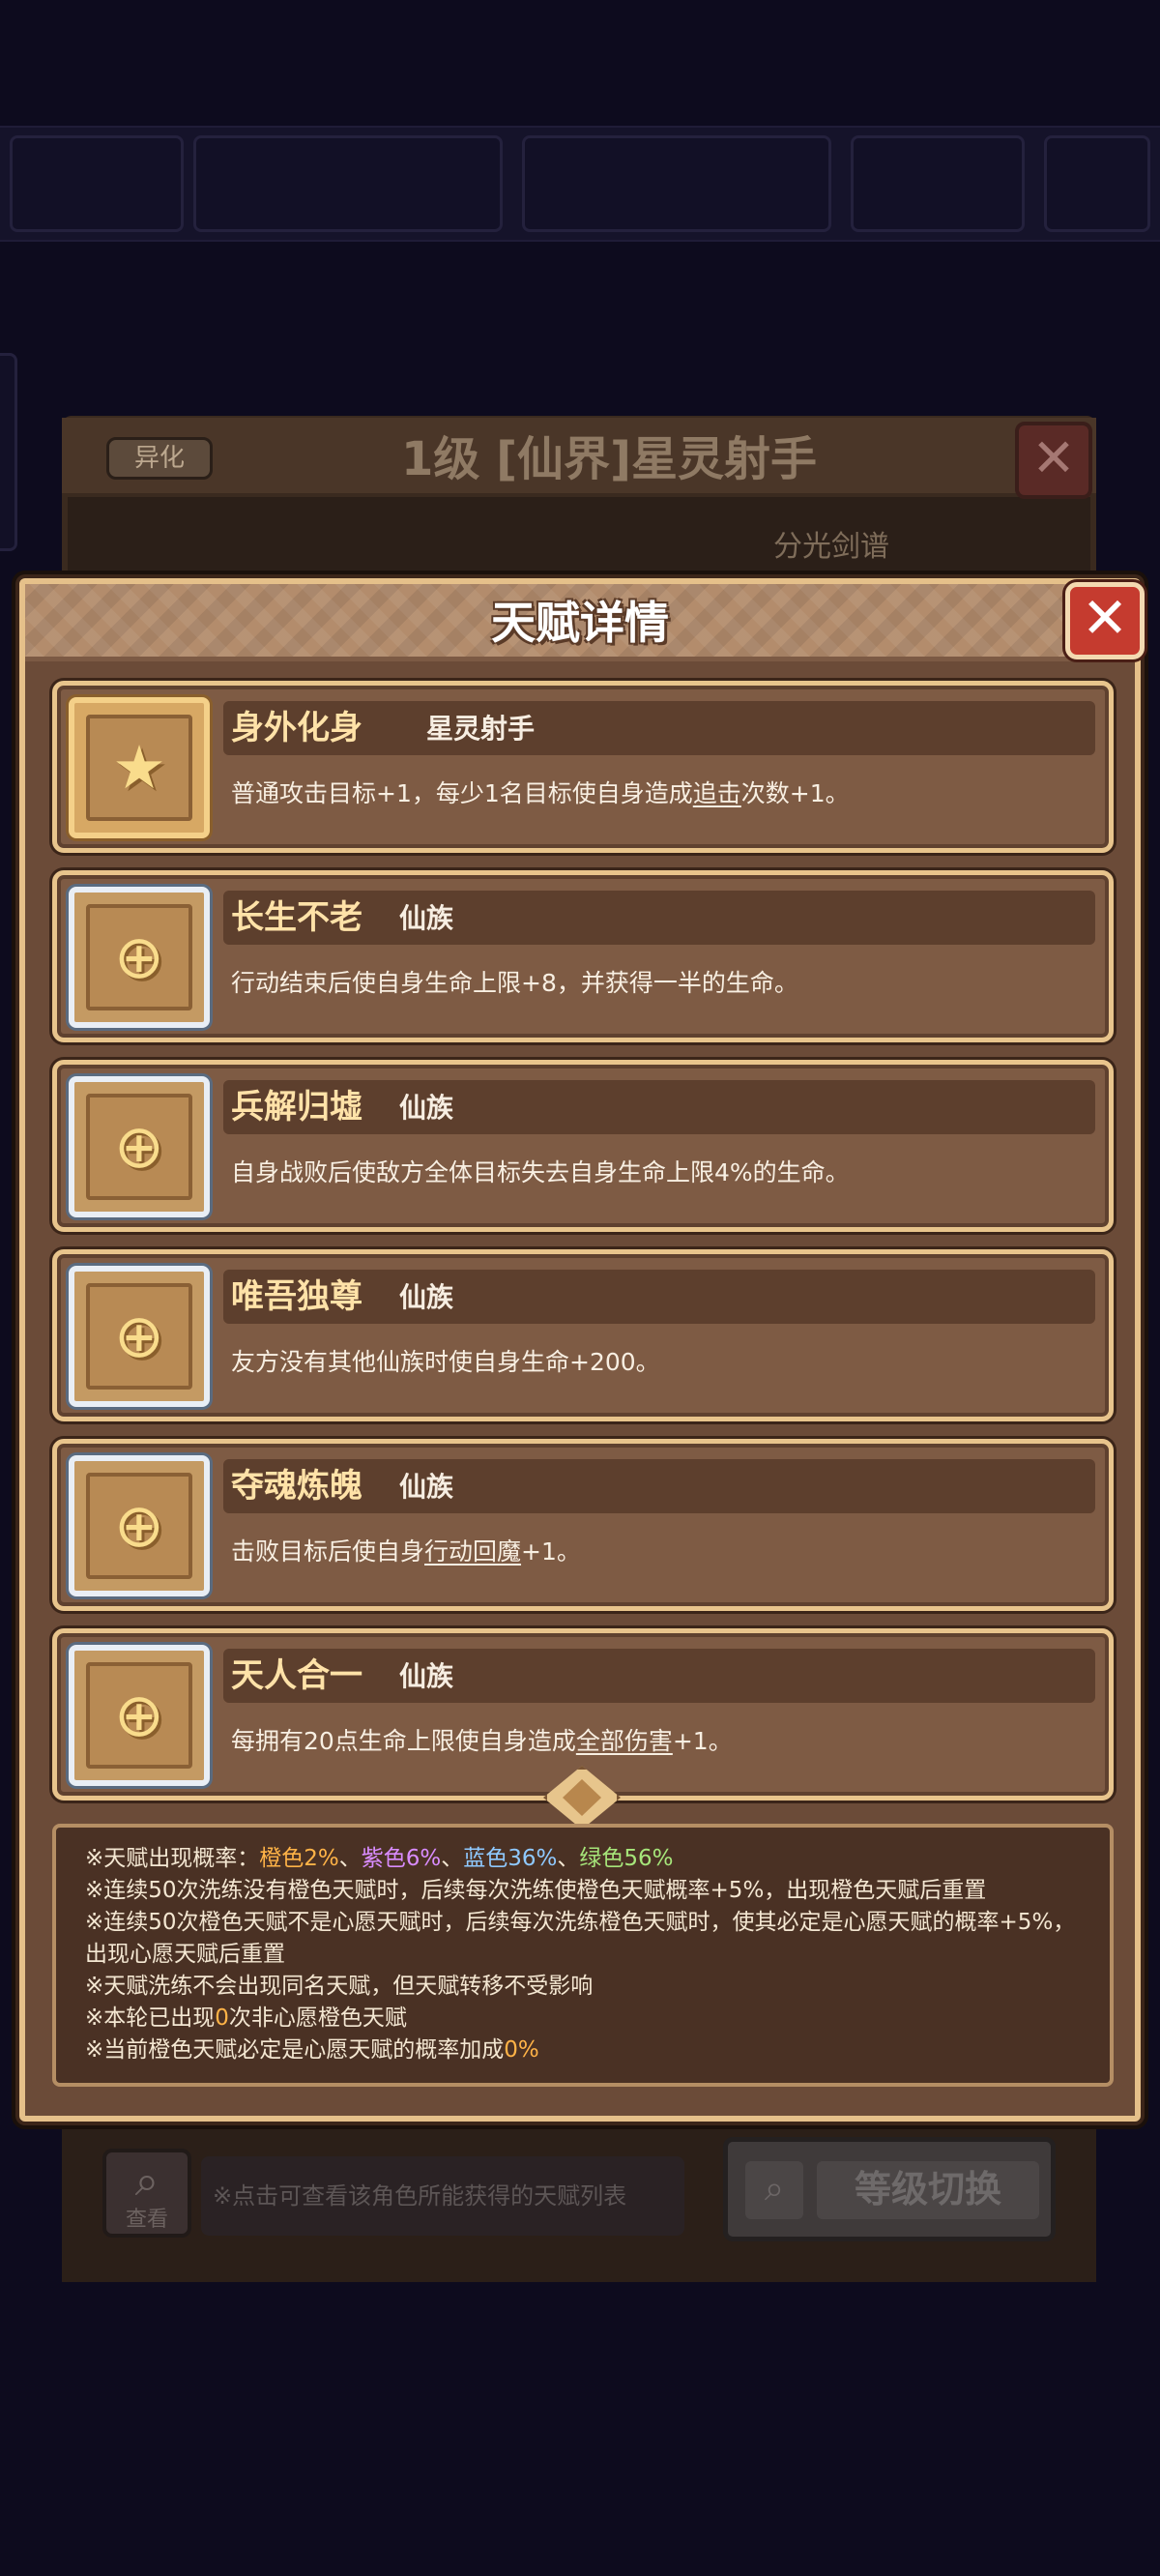  I want to click on talent-card: ★ 身外化身 星灵射手 普通攻击目标+1，每少1名目标使自身造成追击次数+1。, so click(583, 767).